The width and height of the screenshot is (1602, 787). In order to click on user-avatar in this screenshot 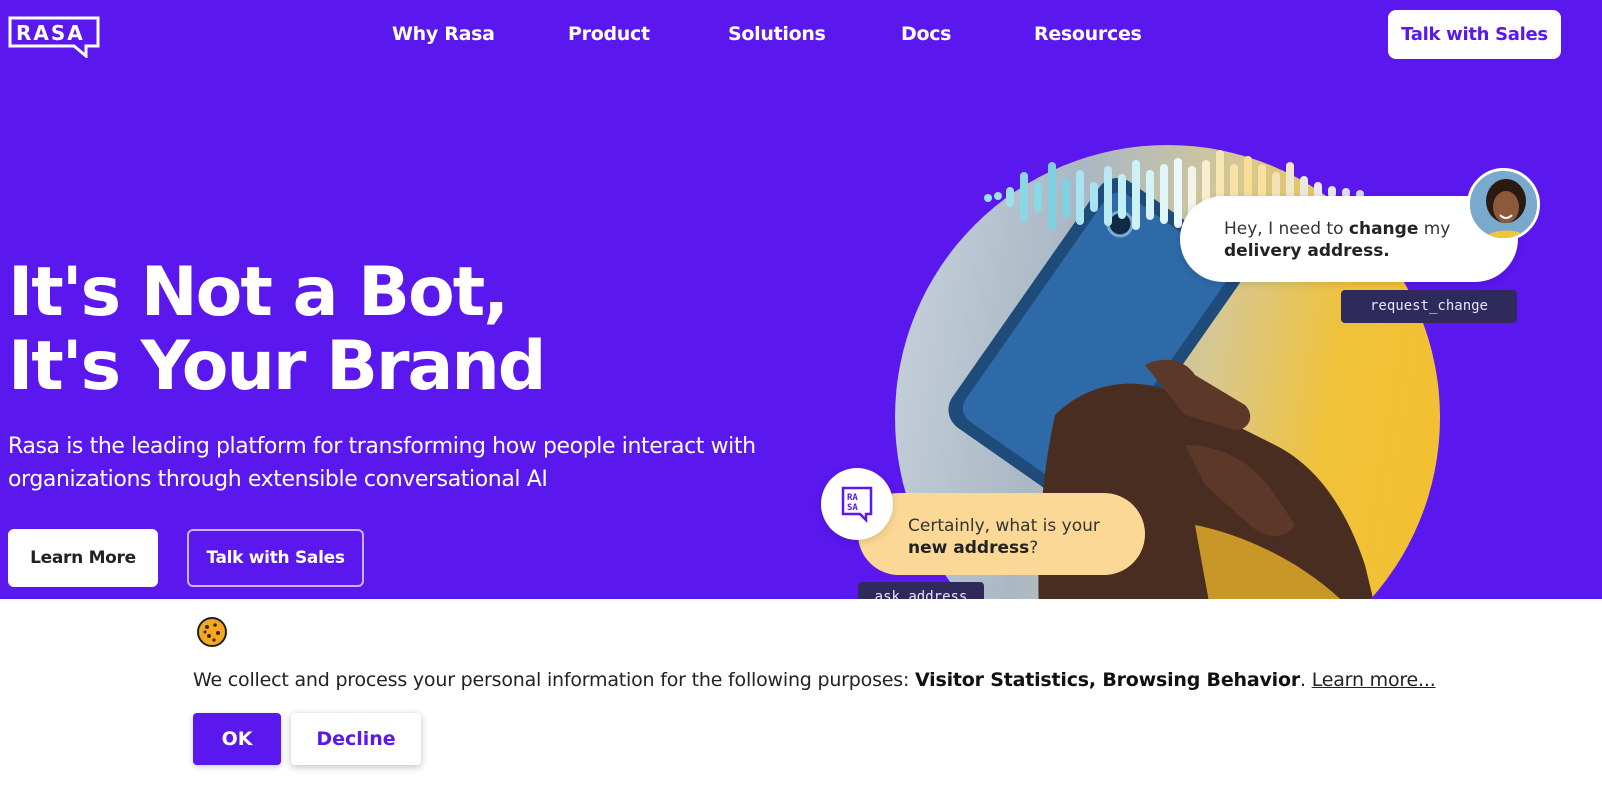, I will do `click(1503, 204)`.